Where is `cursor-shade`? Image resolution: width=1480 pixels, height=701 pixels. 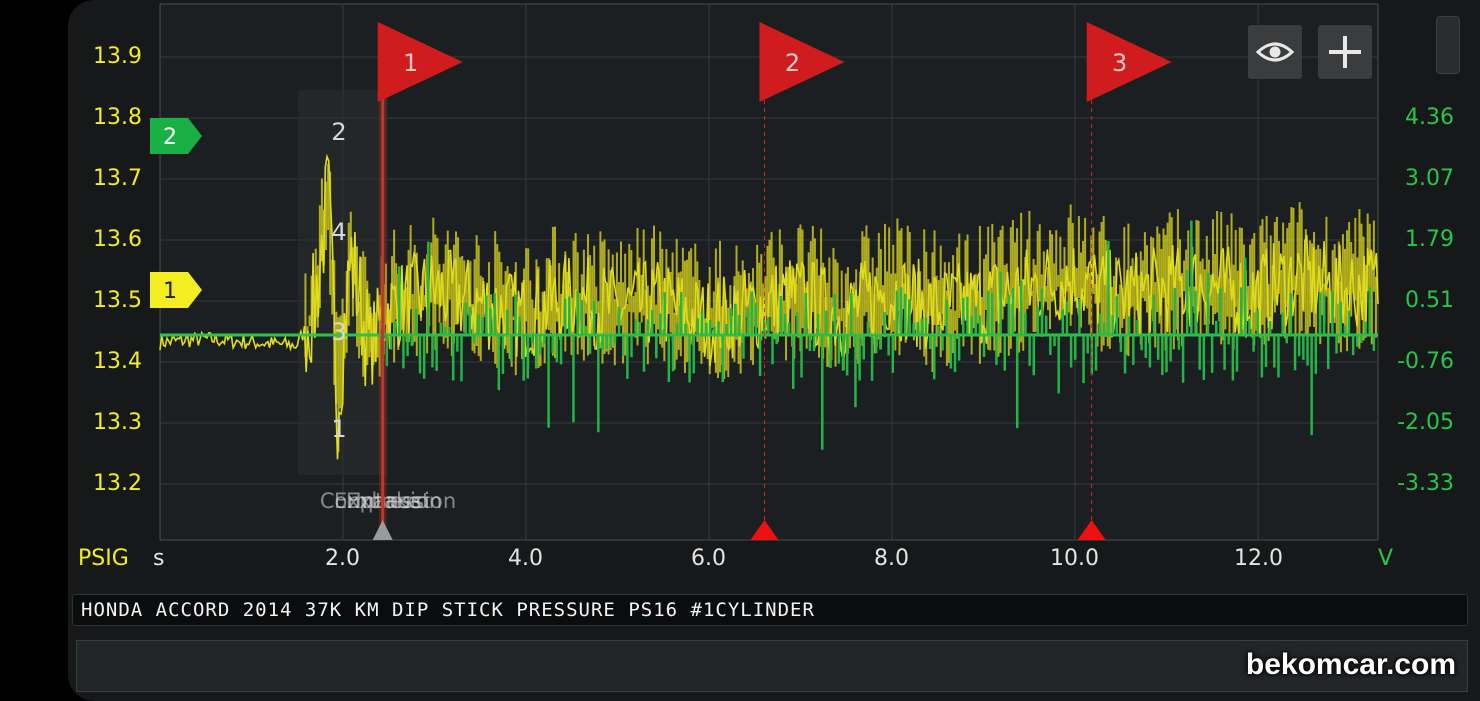
cursor-shade is located at coordinates (382, 295).